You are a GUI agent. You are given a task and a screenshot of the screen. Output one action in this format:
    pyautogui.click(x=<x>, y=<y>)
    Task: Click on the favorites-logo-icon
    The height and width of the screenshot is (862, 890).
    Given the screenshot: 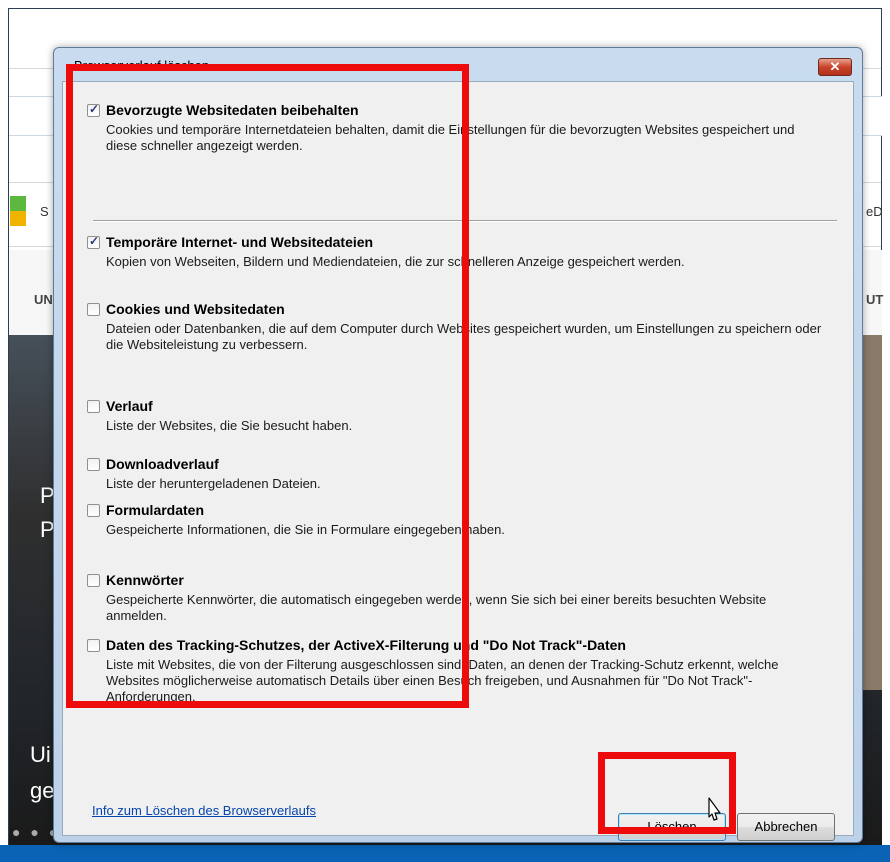 What is the action you would take?
    pyautogui.click(x=18, y=211)
    